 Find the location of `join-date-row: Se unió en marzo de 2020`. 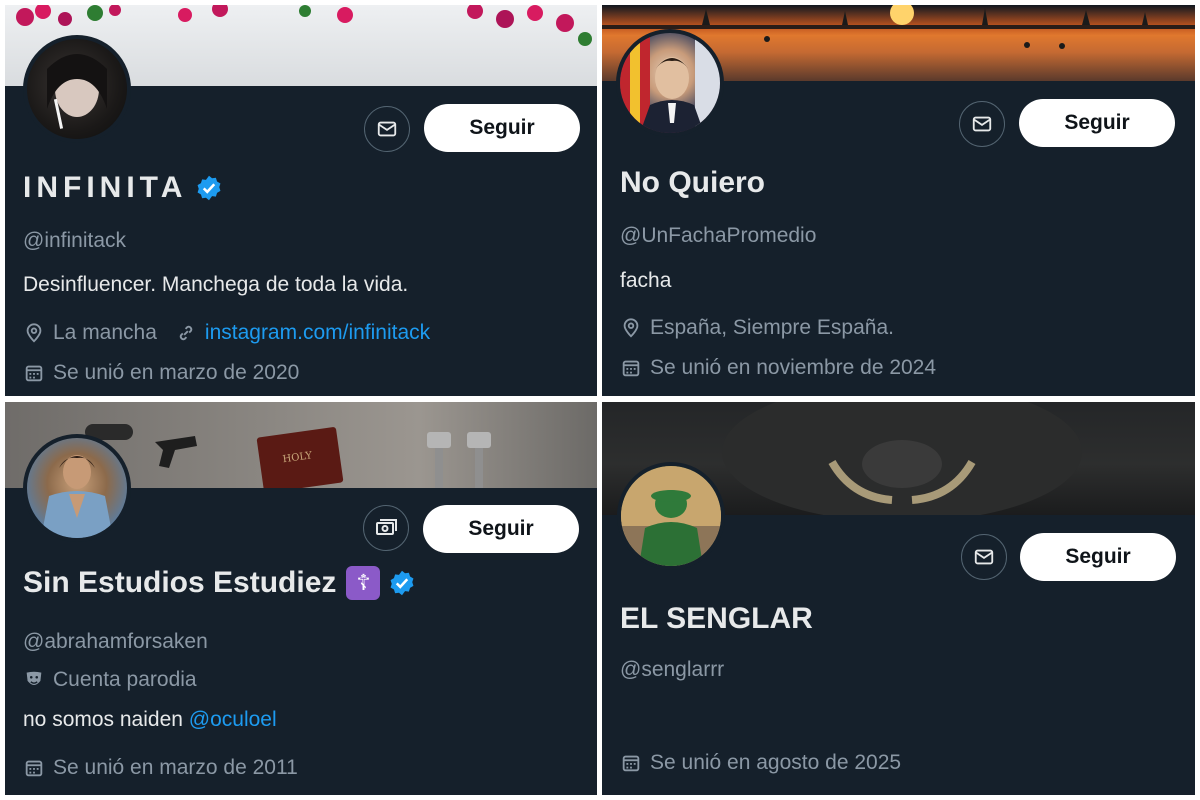

join-date-row: Se unió en marzo de 2020 is located at coordinates (161, 373).